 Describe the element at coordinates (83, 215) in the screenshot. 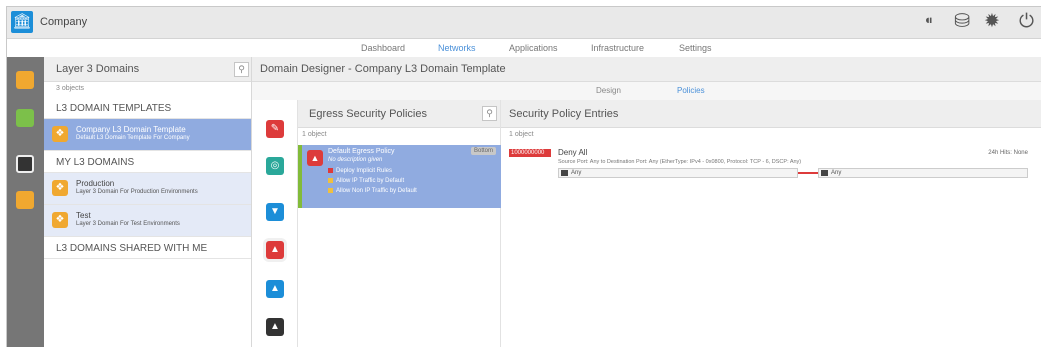

I see `domain-name: Test` at that location.